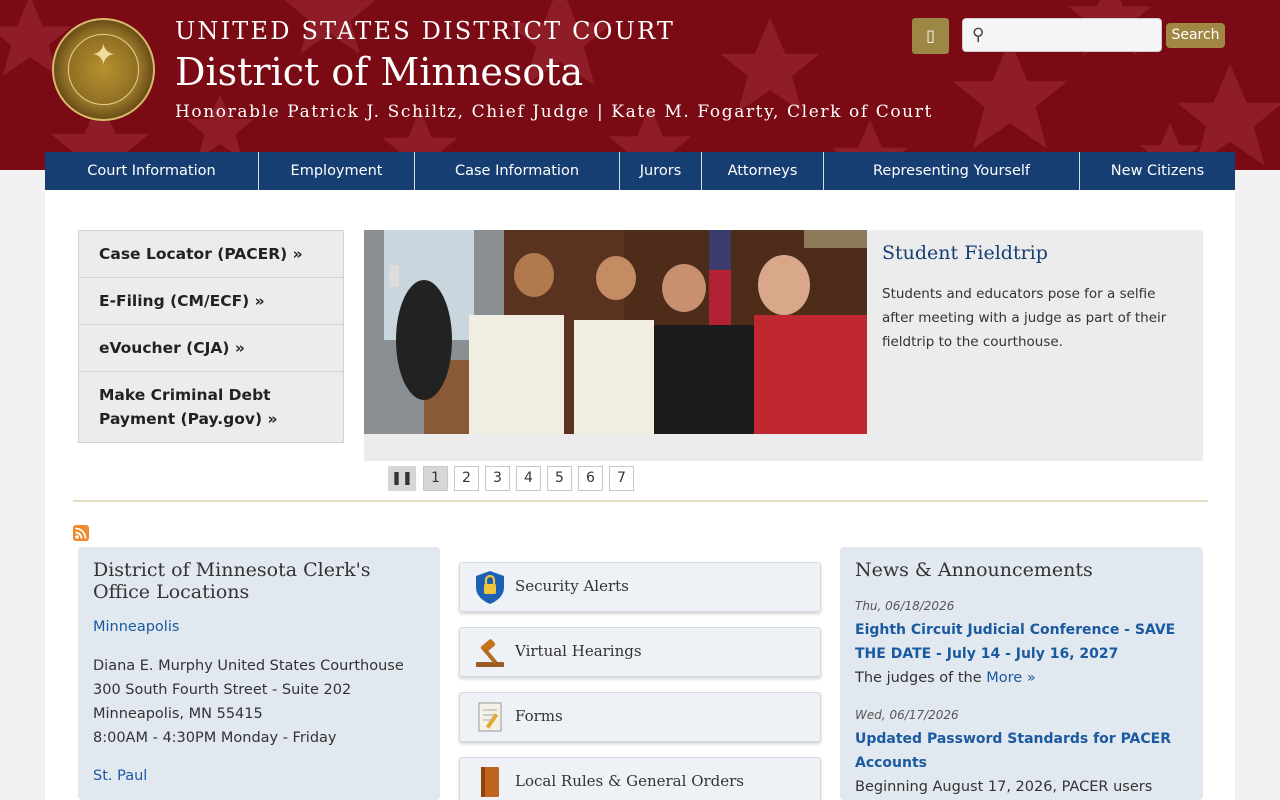 This screenshot has height=800, width=1280. Describe the element at coordinates (152, 171) in the screenshot. I see `nav-court-information: Court Information` at that location.